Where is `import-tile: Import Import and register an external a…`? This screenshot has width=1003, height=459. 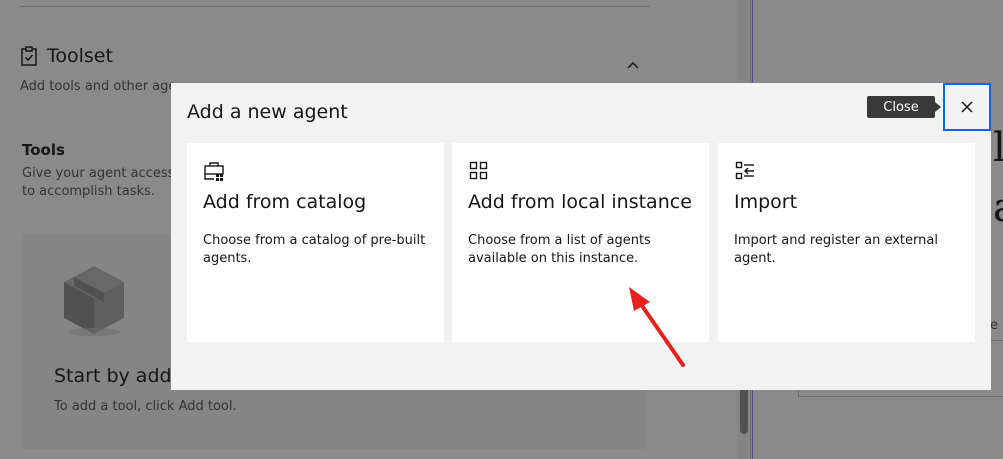 import-tile: Import Import and register an external a… is located at coordinates (846, 242).